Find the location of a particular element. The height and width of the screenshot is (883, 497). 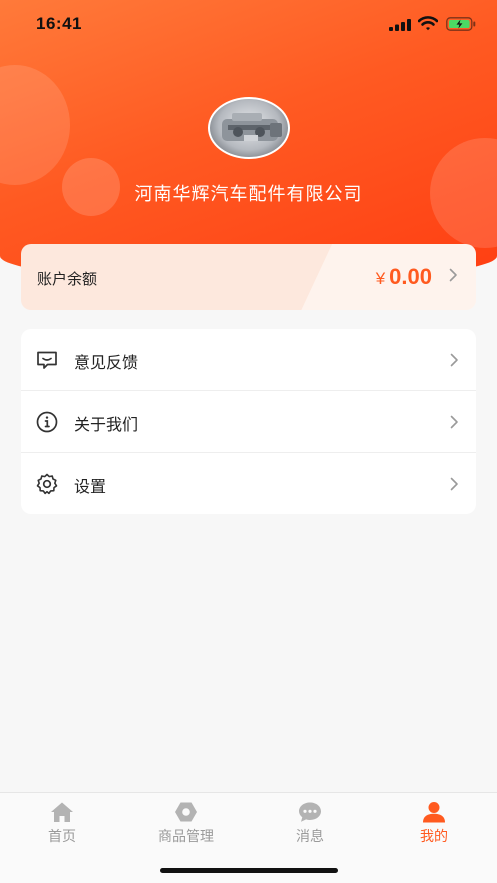

balance-value: 0.00 is located at coordinates (410, 276).